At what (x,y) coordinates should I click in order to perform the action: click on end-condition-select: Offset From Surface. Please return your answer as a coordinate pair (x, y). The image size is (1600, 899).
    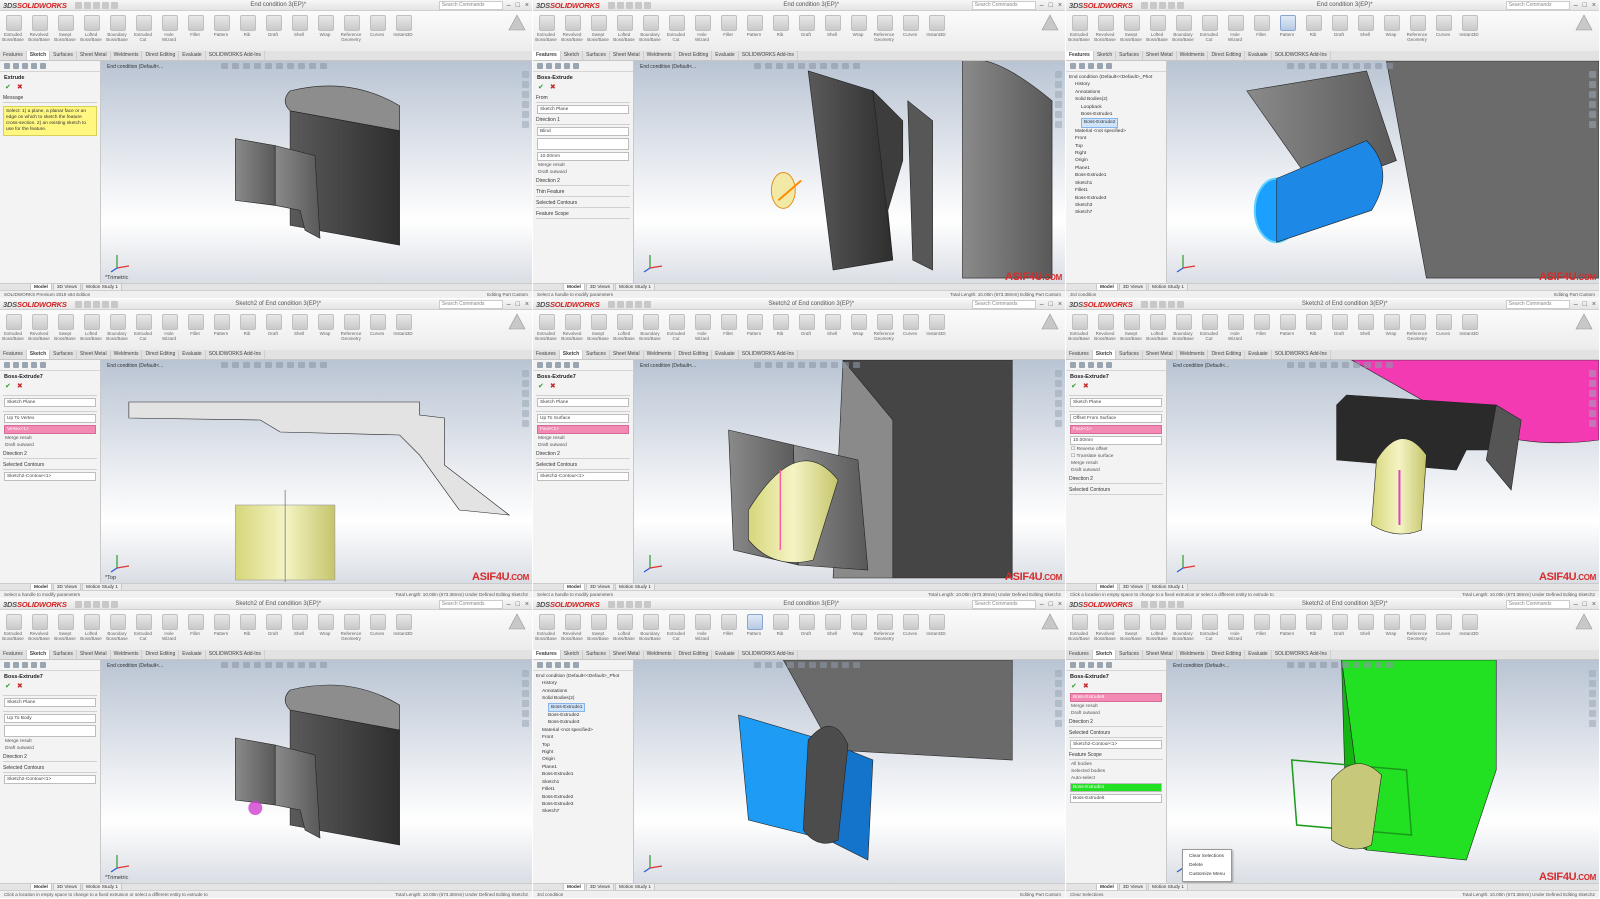
    Looking at the image, I should click on (1116, 418).